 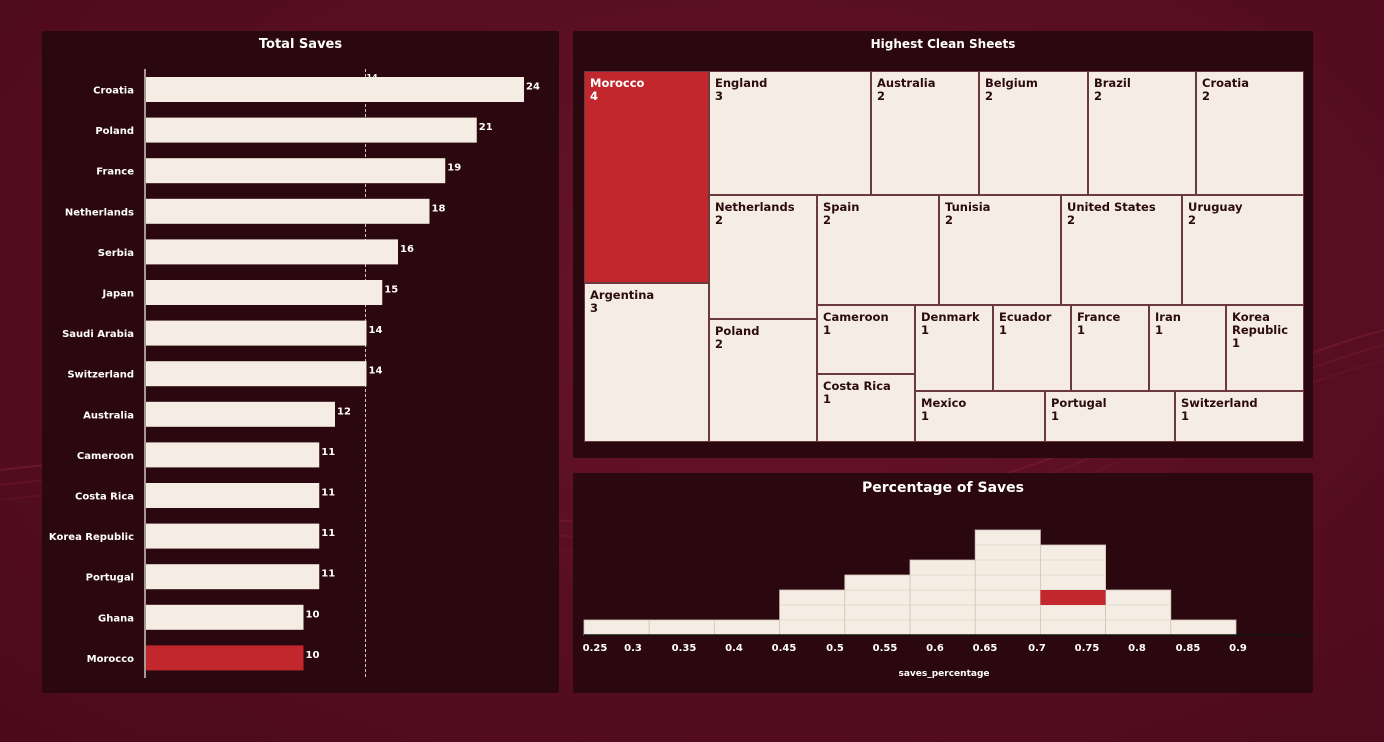 I want to click on treemap-cell-name: Portugal, so click(x=1079, y=403).